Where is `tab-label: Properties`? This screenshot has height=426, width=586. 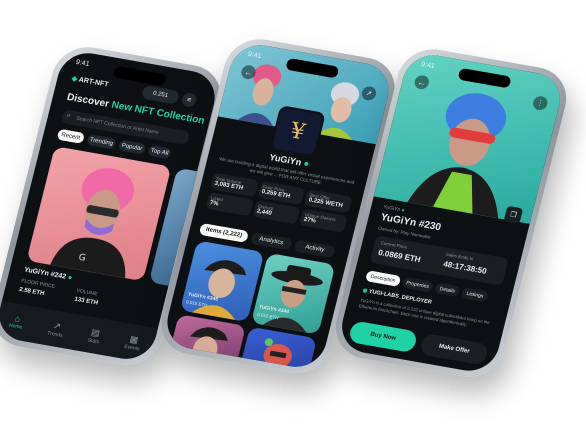
tab-label: Properties is located at coordinates (417, 284).